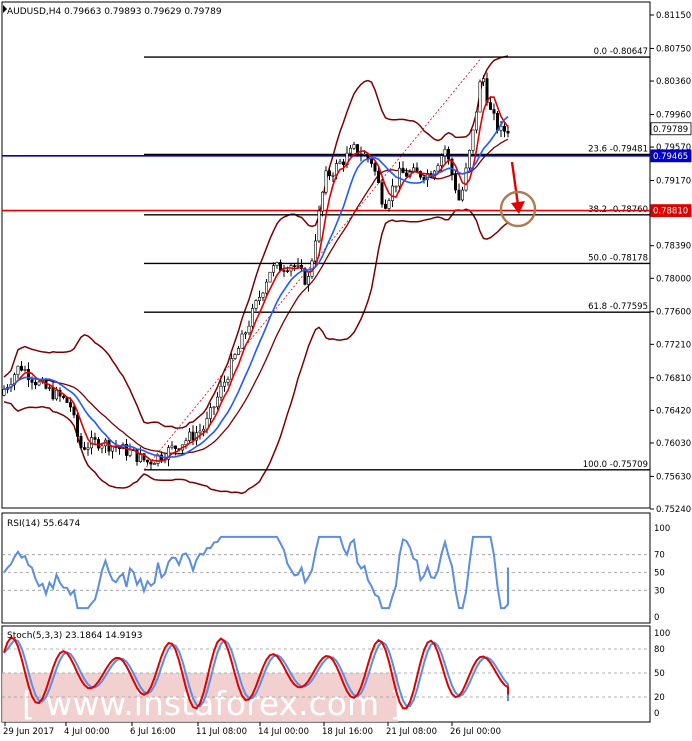  Describe the element at coordinates (670, 157) in the screenshot. I see `price-tag-label: 0.79465` at that location.